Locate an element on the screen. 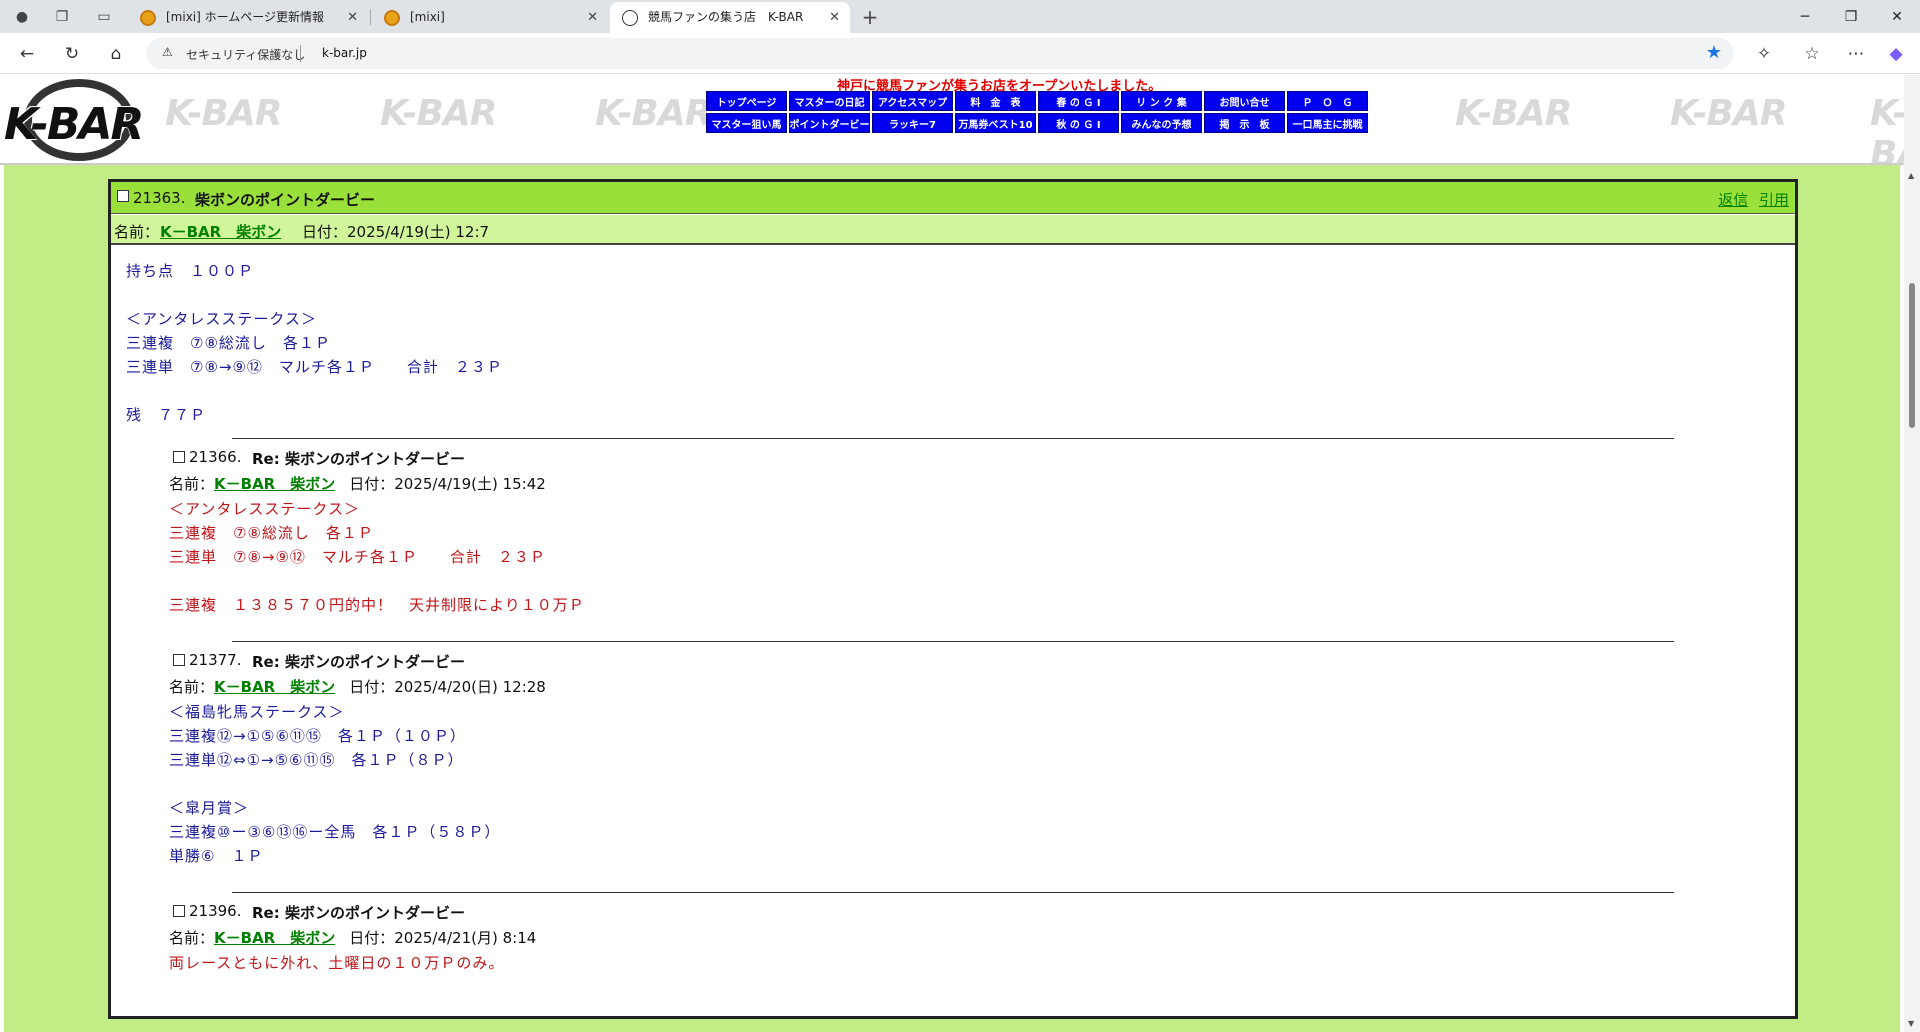 The width and height of the screenshot is (1920, 1032). body-line: ＜アンタレスステークス＞ is located at coordinates (221, 319).